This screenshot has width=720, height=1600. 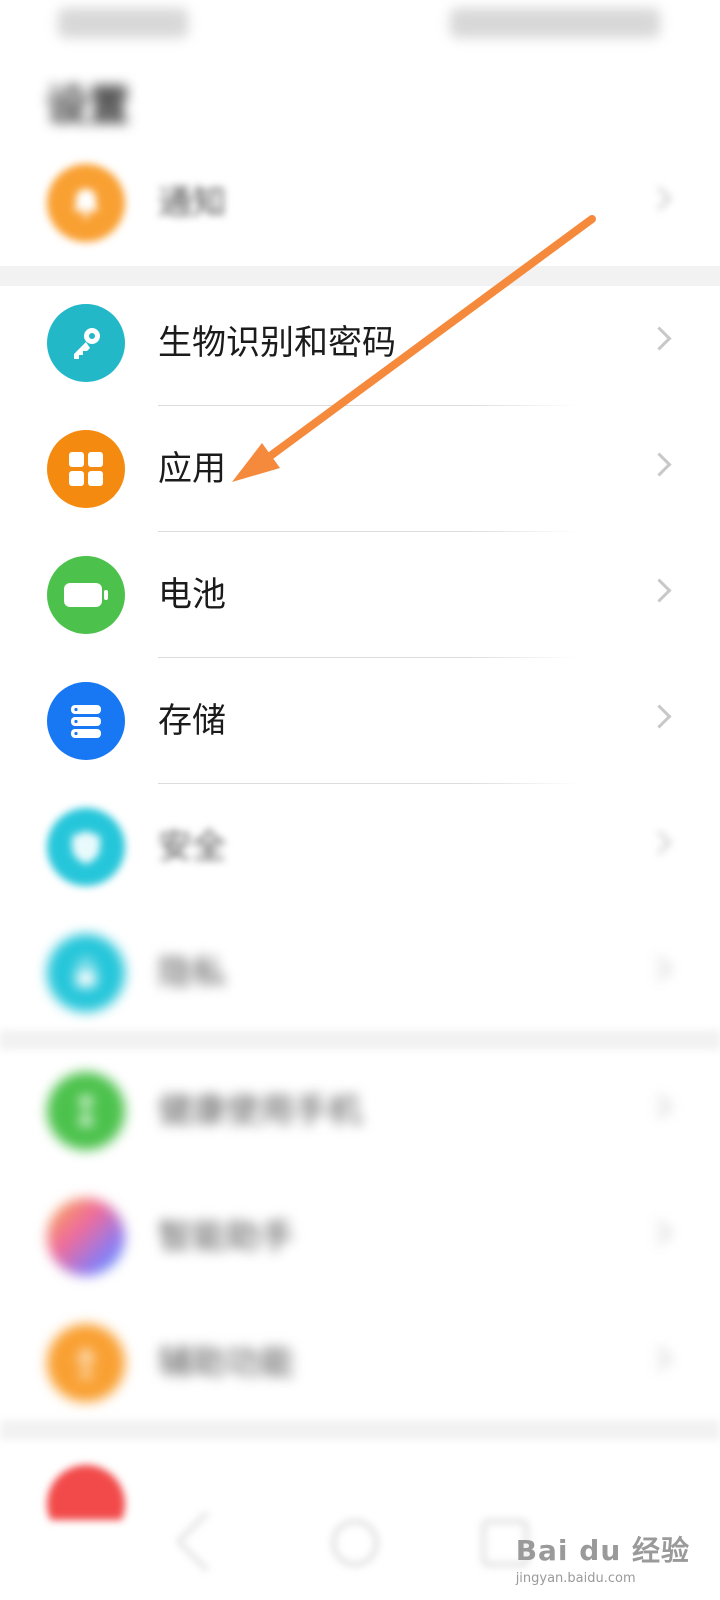 I want to click on bell-icon, so click(x=86, y=203).